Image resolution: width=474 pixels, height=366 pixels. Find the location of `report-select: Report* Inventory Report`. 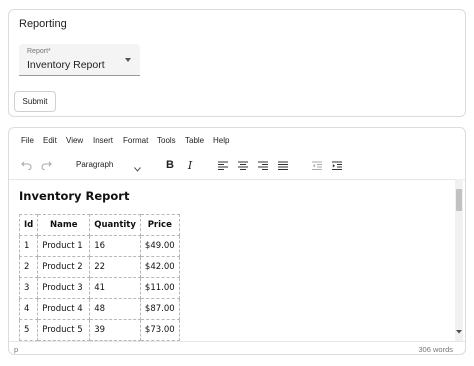

report-select: Report* Inventory Report is located at coordinates (79, 60).